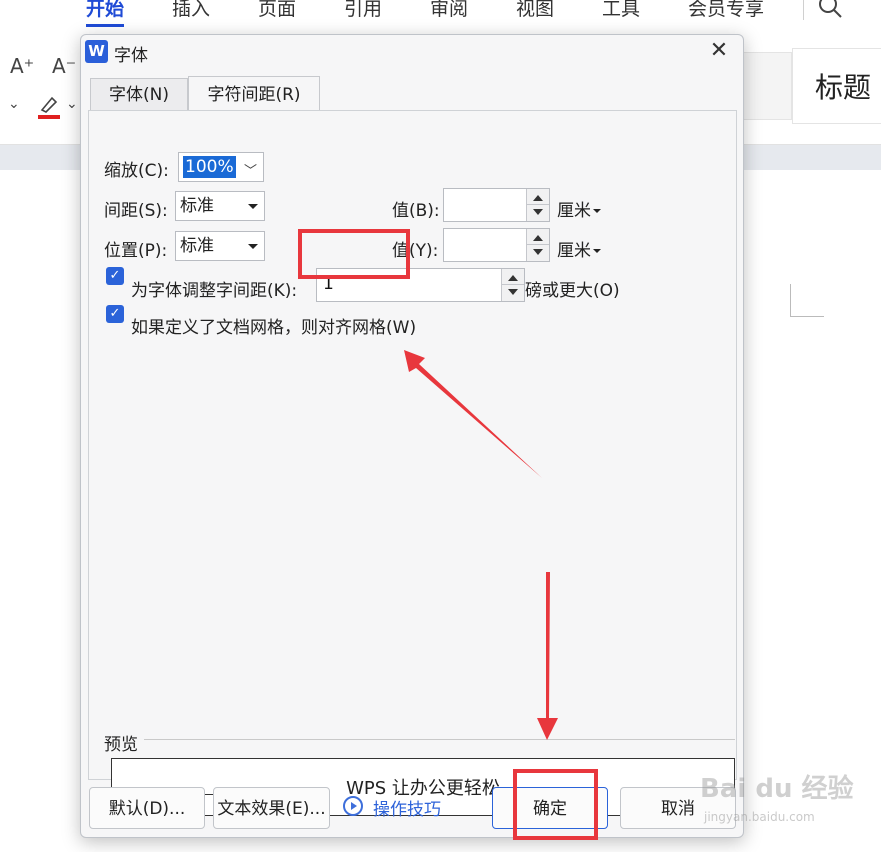  Describe the element at coordinates (473, 414) in the screenshot. I see `arrow-to-kerning` at that location.